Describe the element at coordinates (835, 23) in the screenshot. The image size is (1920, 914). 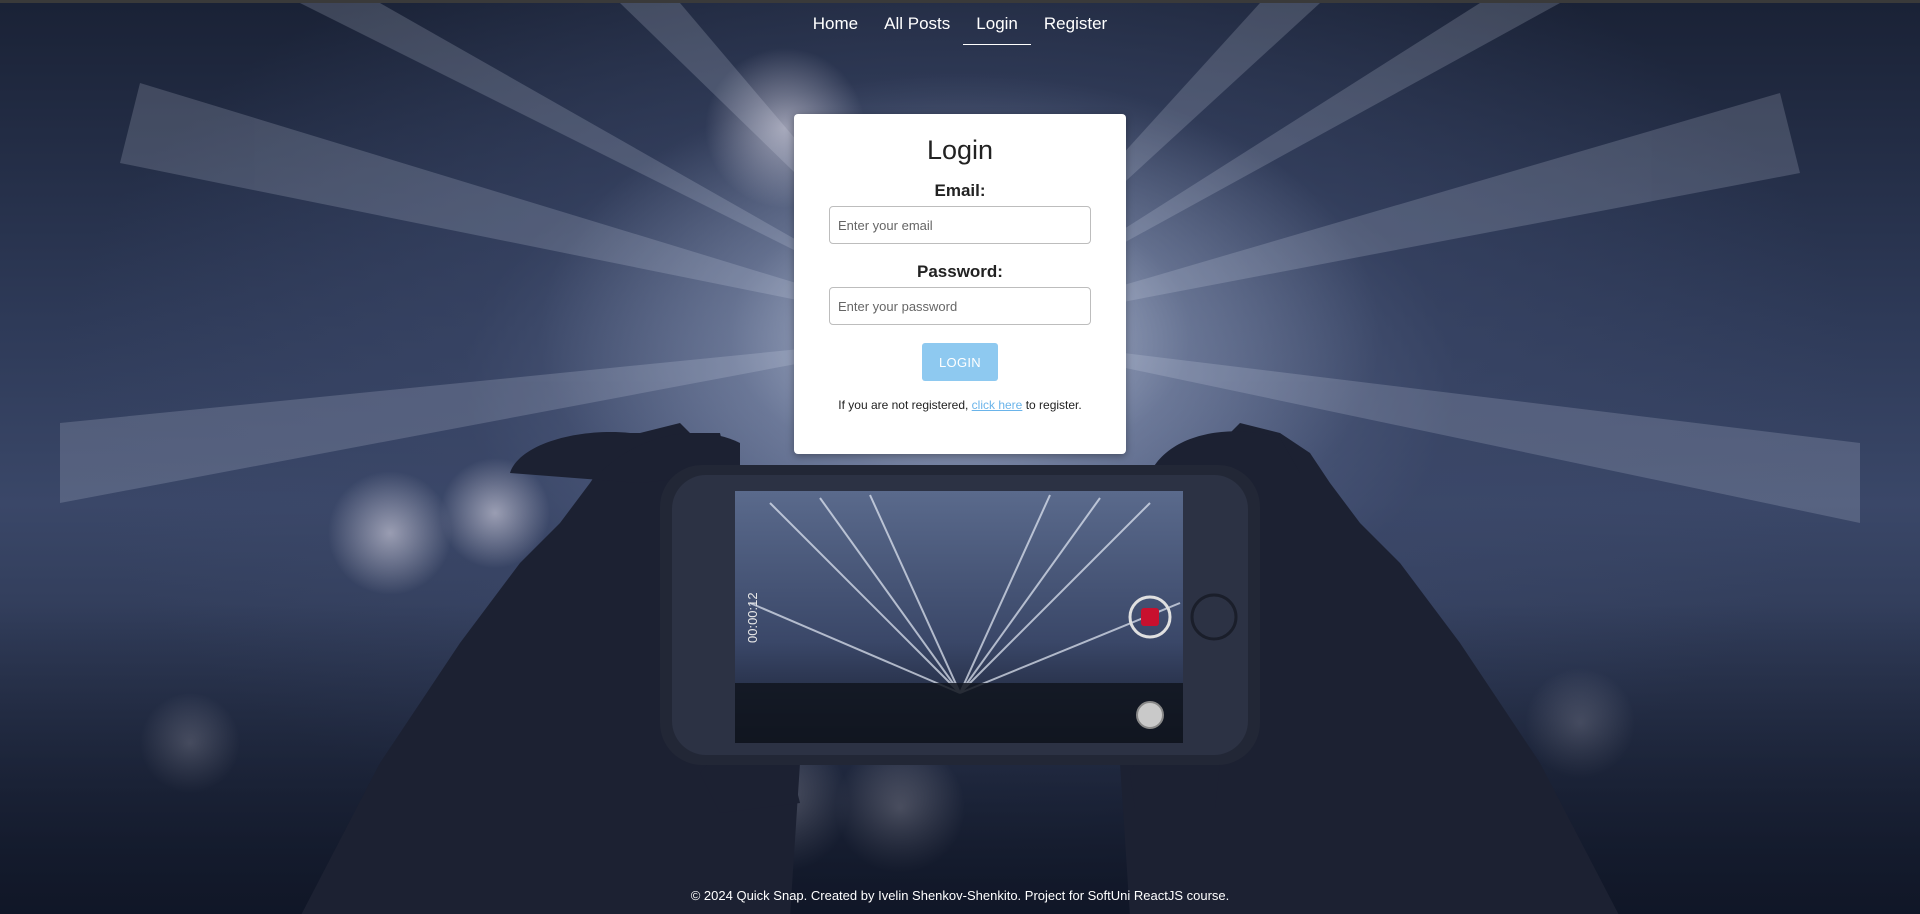
I see `nav-home: Home` at that location.